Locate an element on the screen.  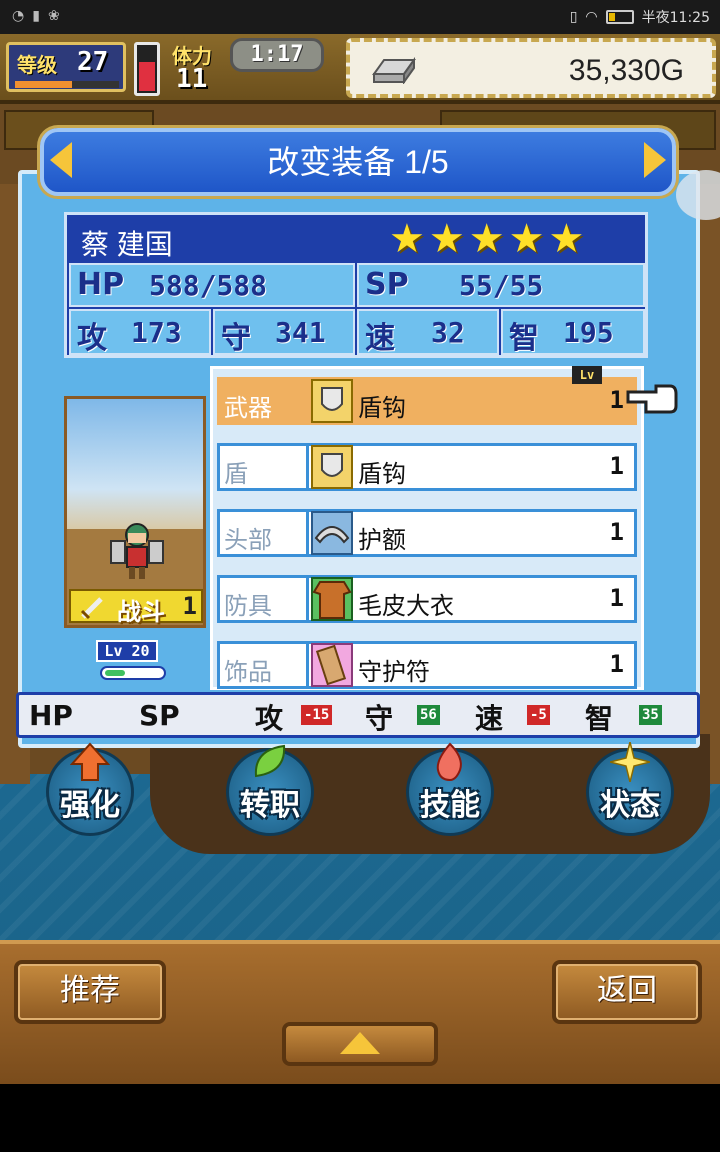
headband-icon is located at coordinates (332, 533).